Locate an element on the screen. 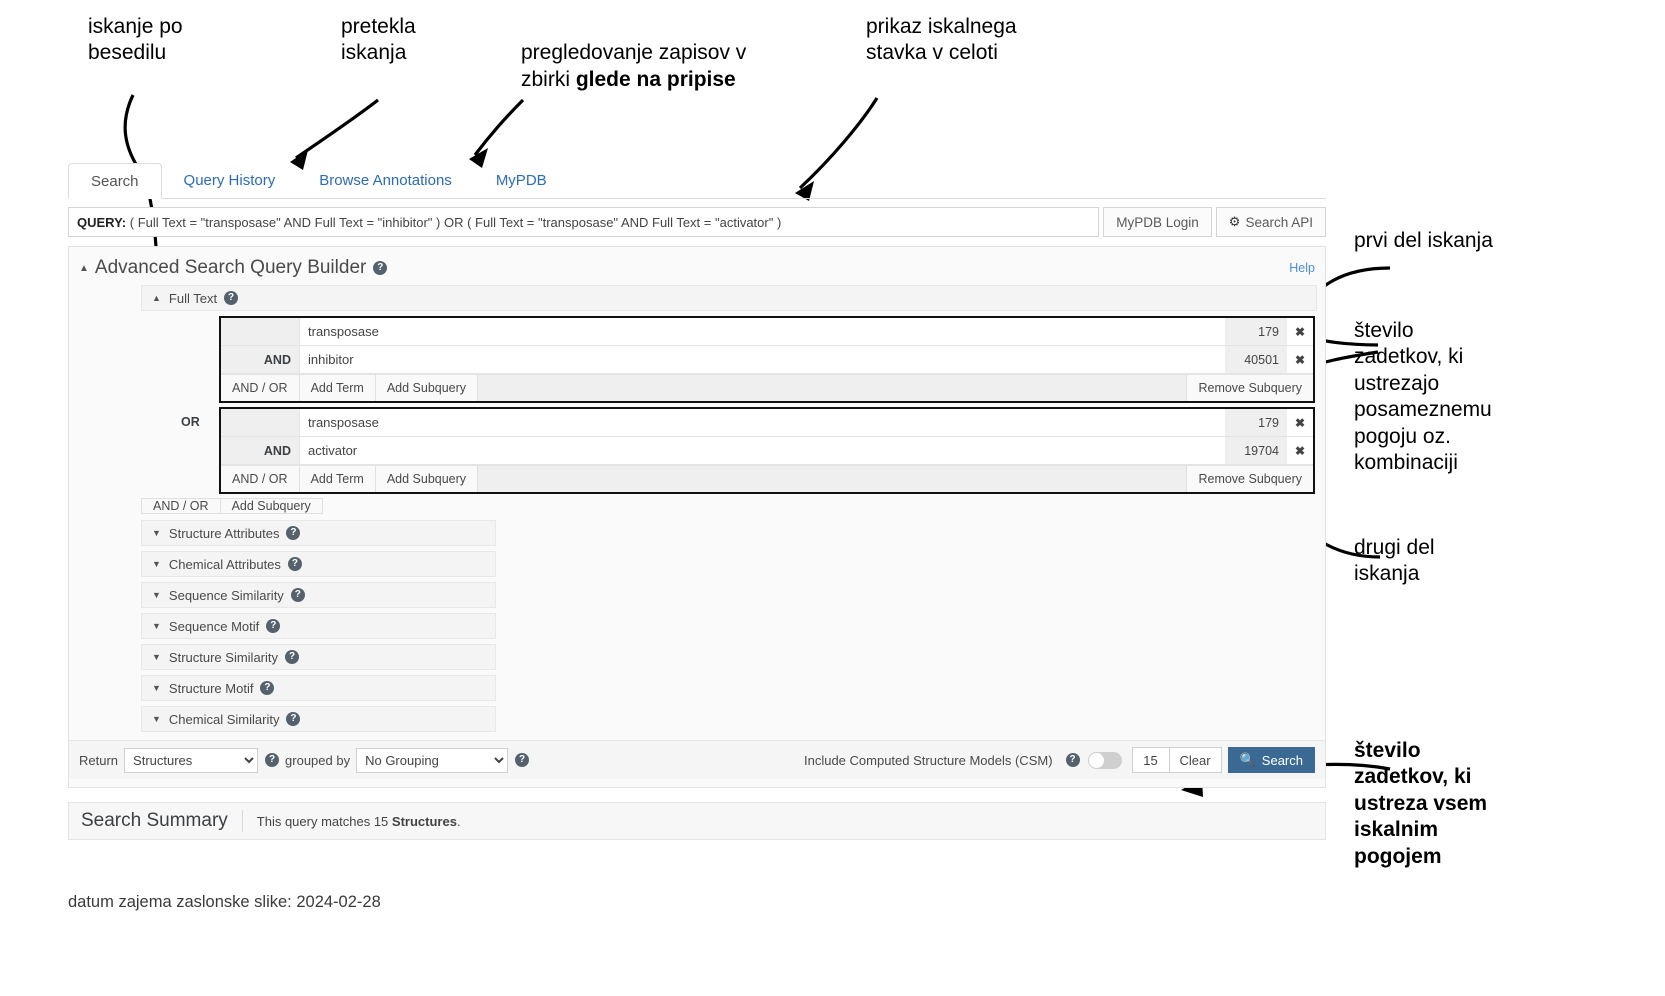 The width and height of the screenshot is (1665, 996). query-row: AND activator 19704 ✖ is located at coordinates (767, 451).